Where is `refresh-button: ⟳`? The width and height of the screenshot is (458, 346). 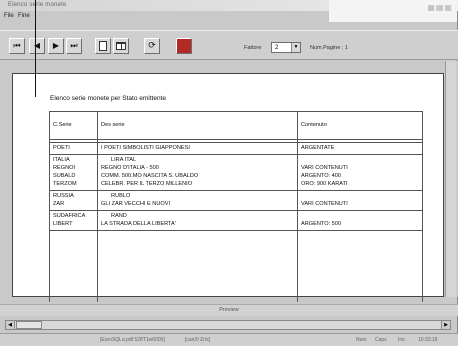
refresh-button: ⟳ is located at coordinates (152, 46).